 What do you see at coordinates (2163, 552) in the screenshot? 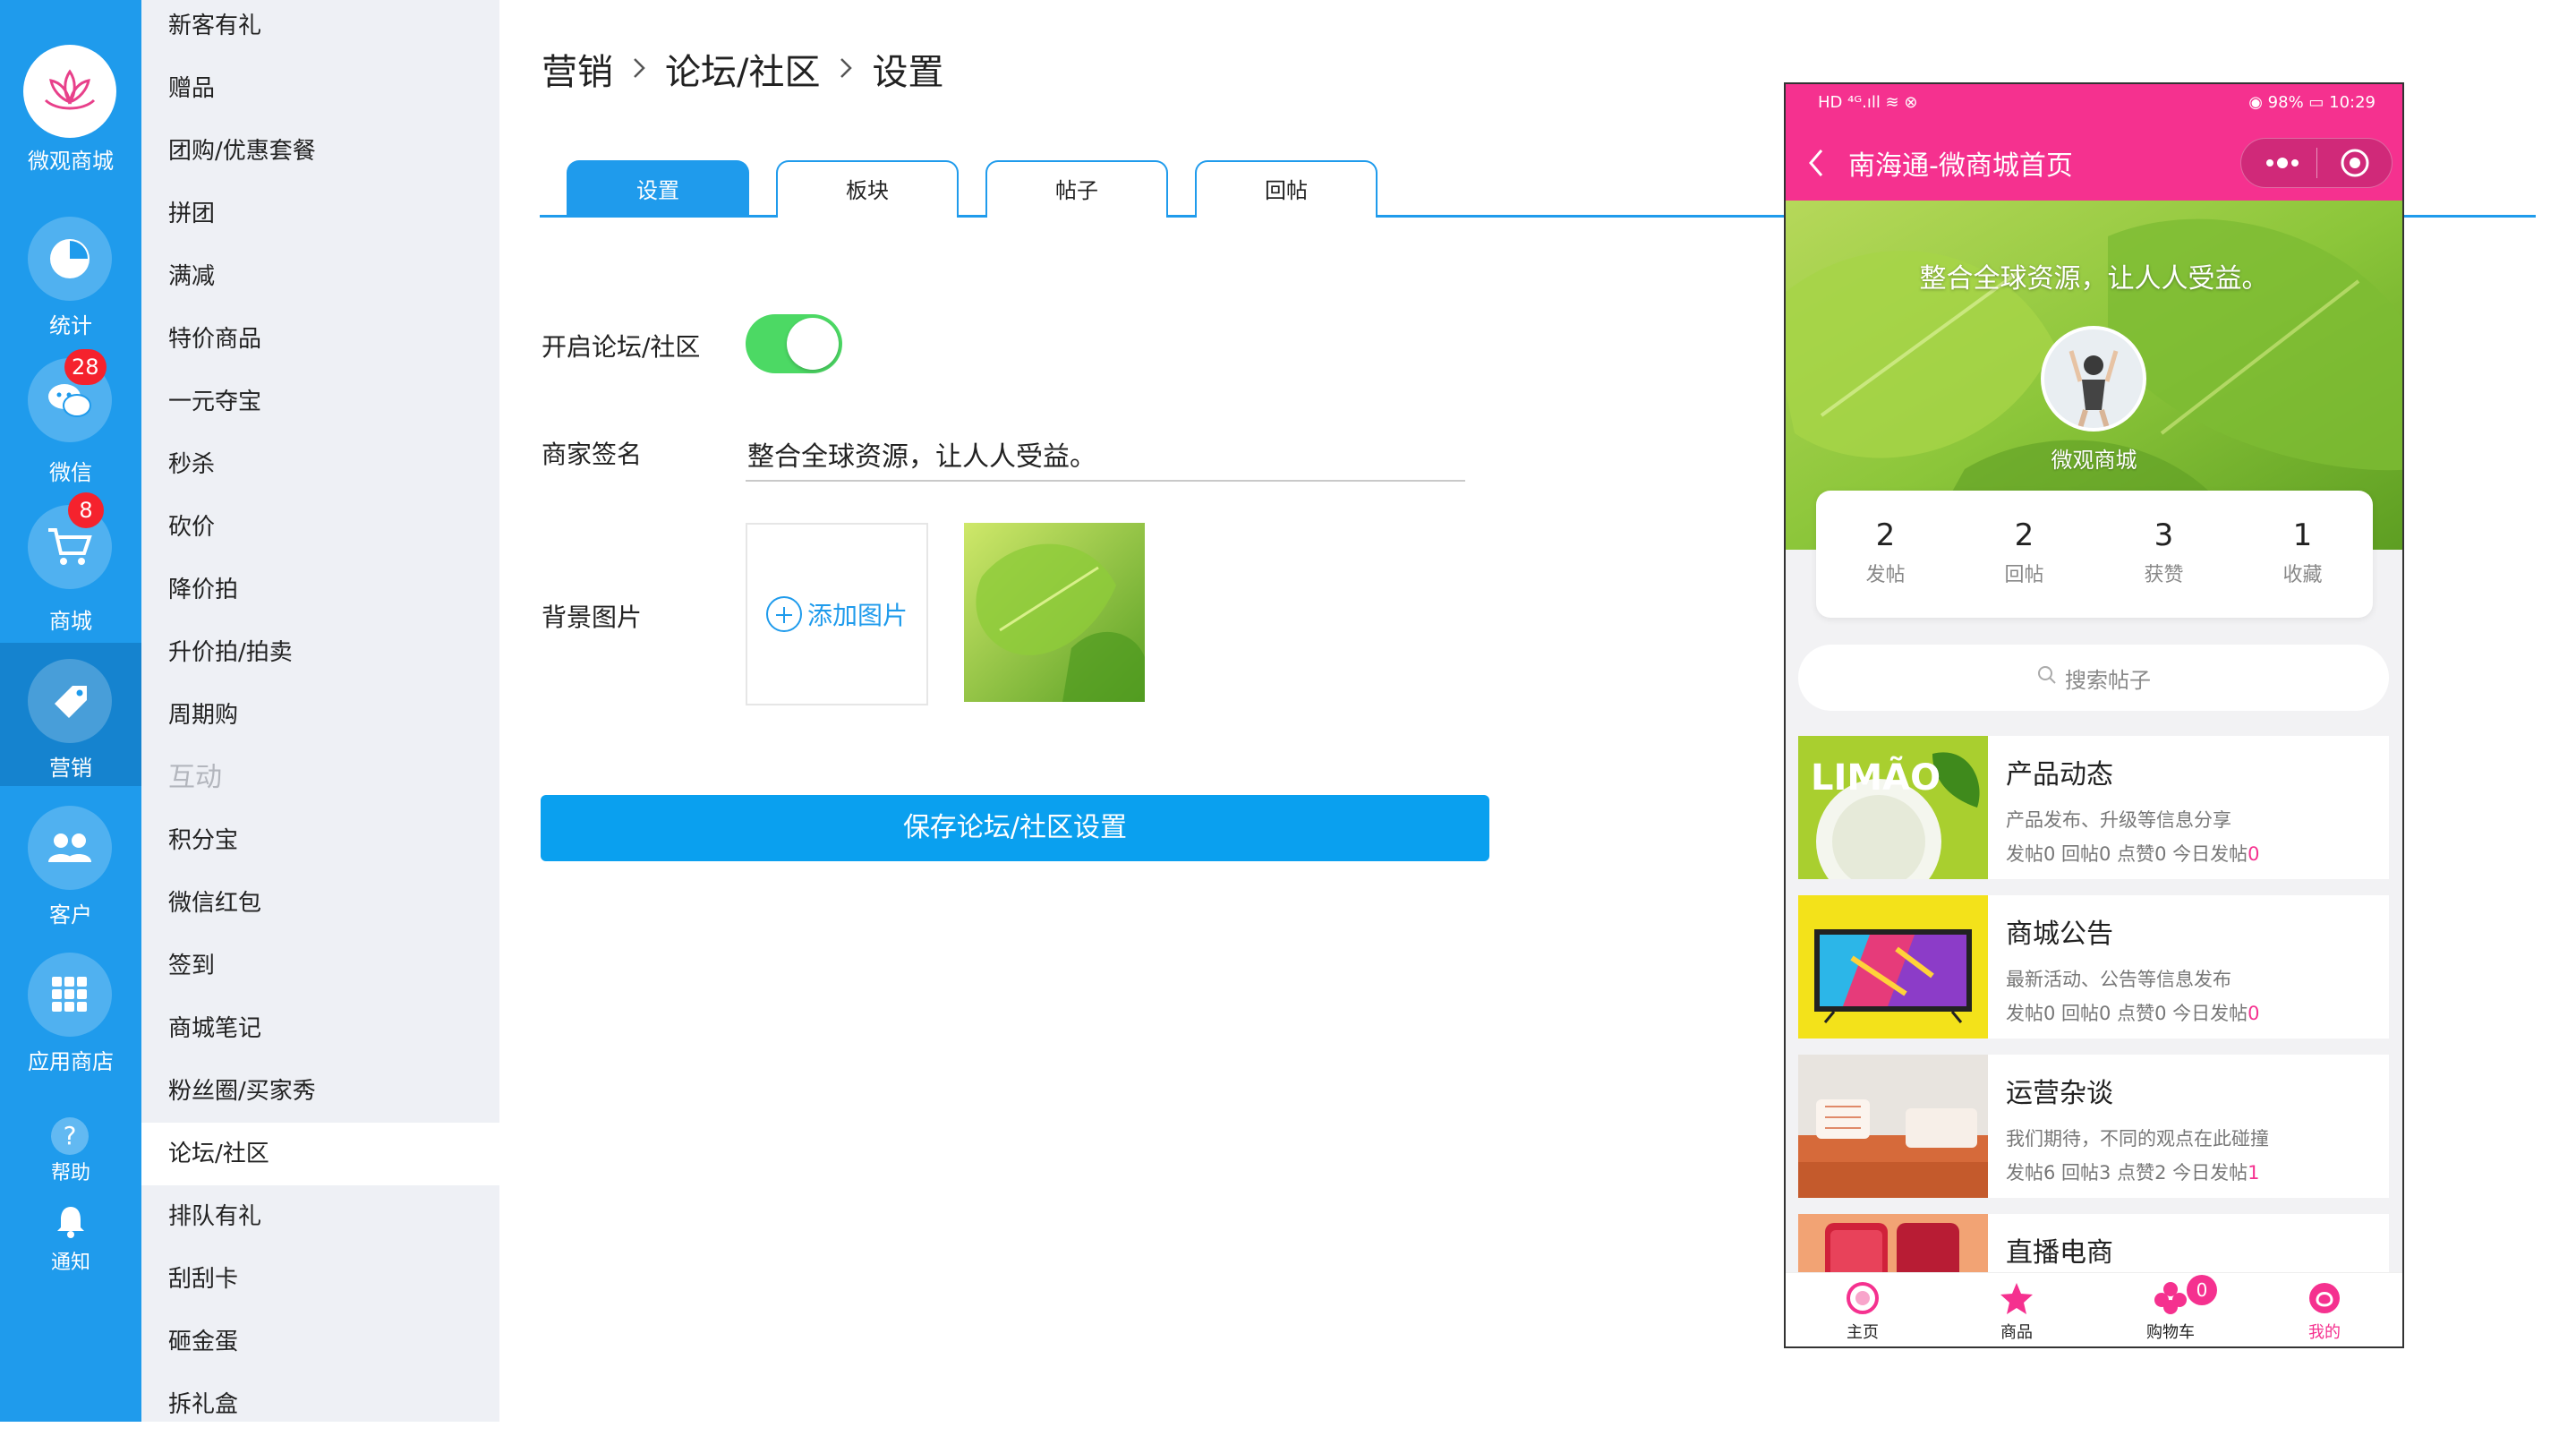
I see `stat-likes: 3 获赞` at bounding box center [2163, 552].